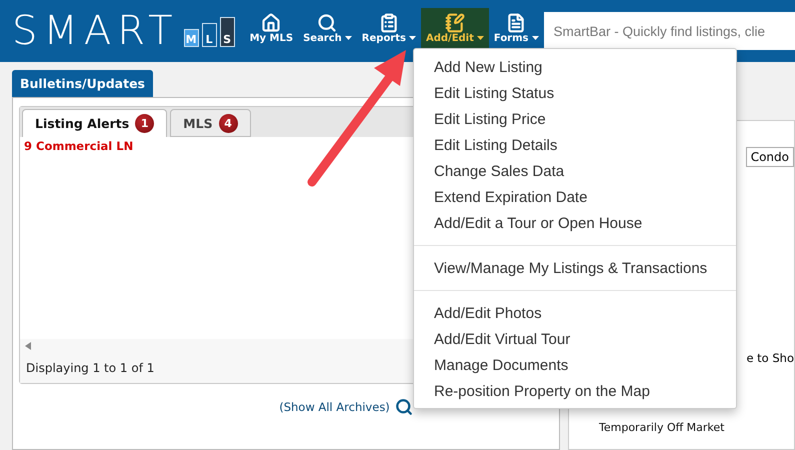  What do you see at coordinates (82, 83) in the screenshot?
I see `panel-tab: Bulletins/Updates` at bounding box center [82, 83].